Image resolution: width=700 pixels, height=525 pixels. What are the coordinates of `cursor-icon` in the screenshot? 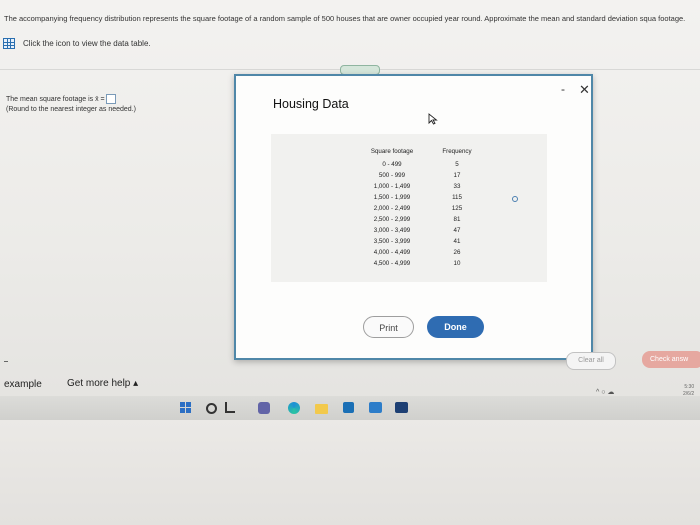 It's located at (433, 119).